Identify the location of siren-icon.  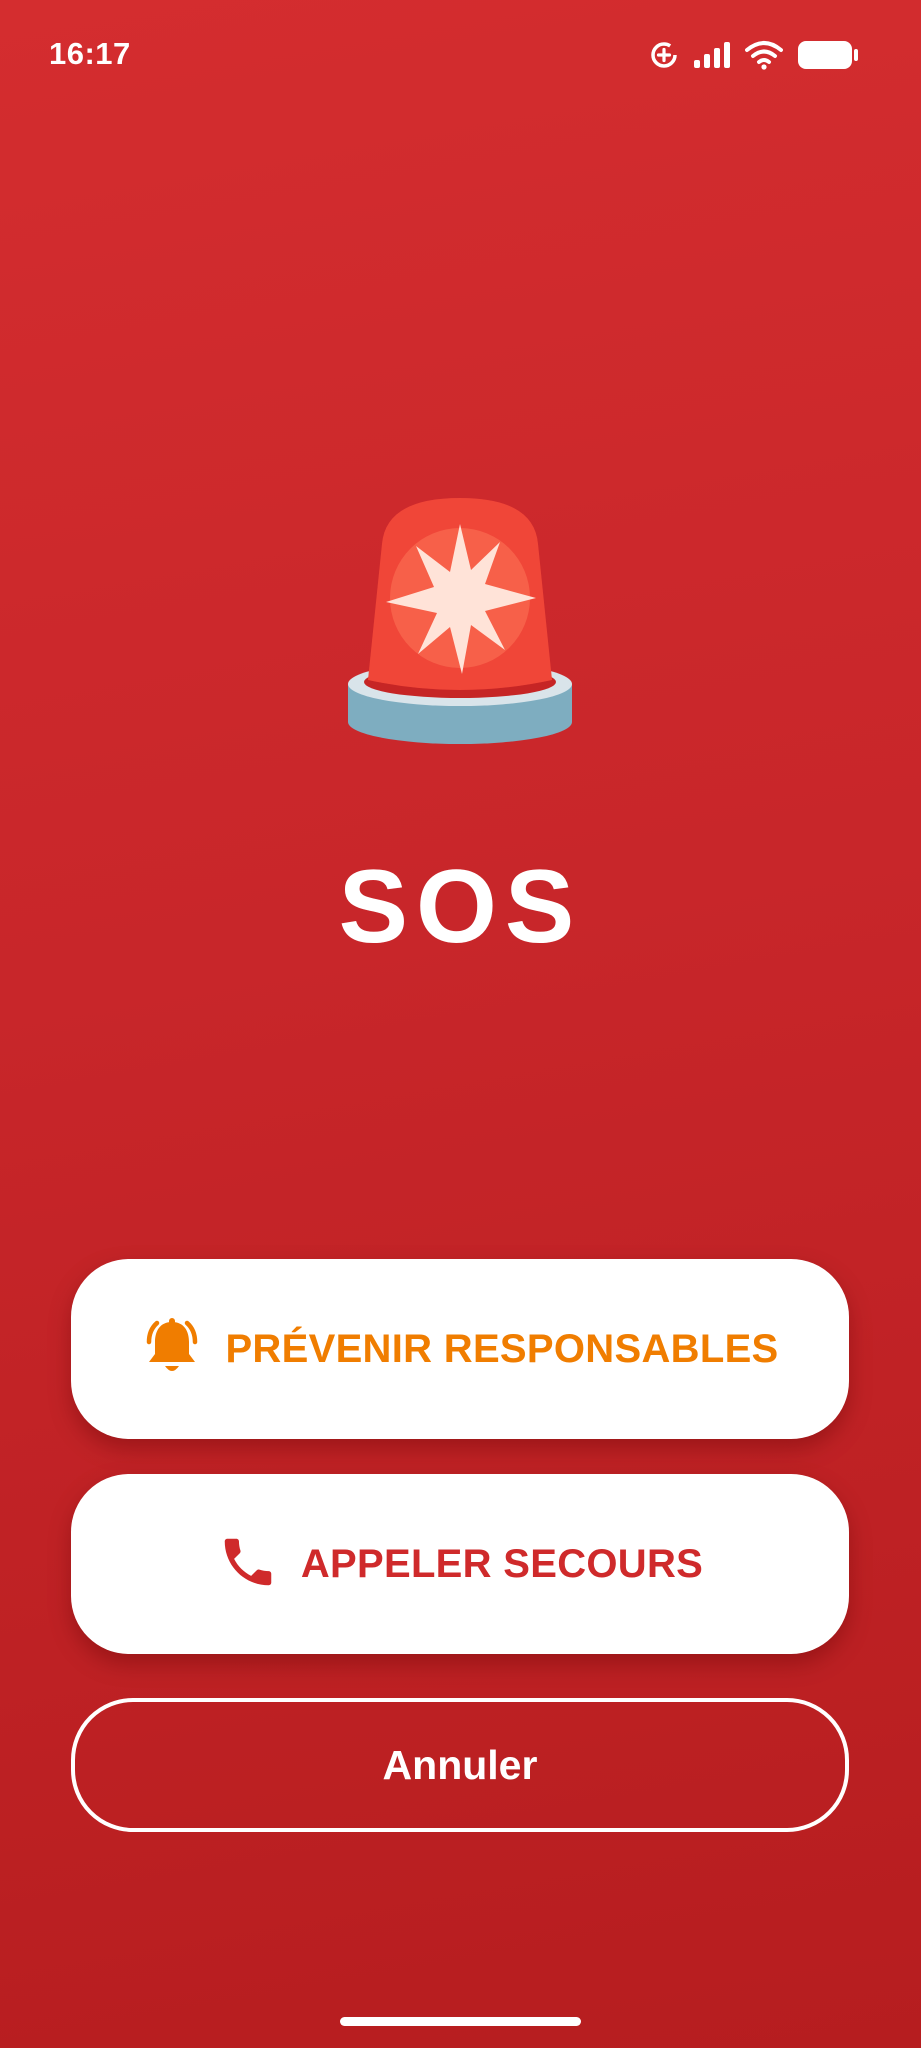
(460, 620).